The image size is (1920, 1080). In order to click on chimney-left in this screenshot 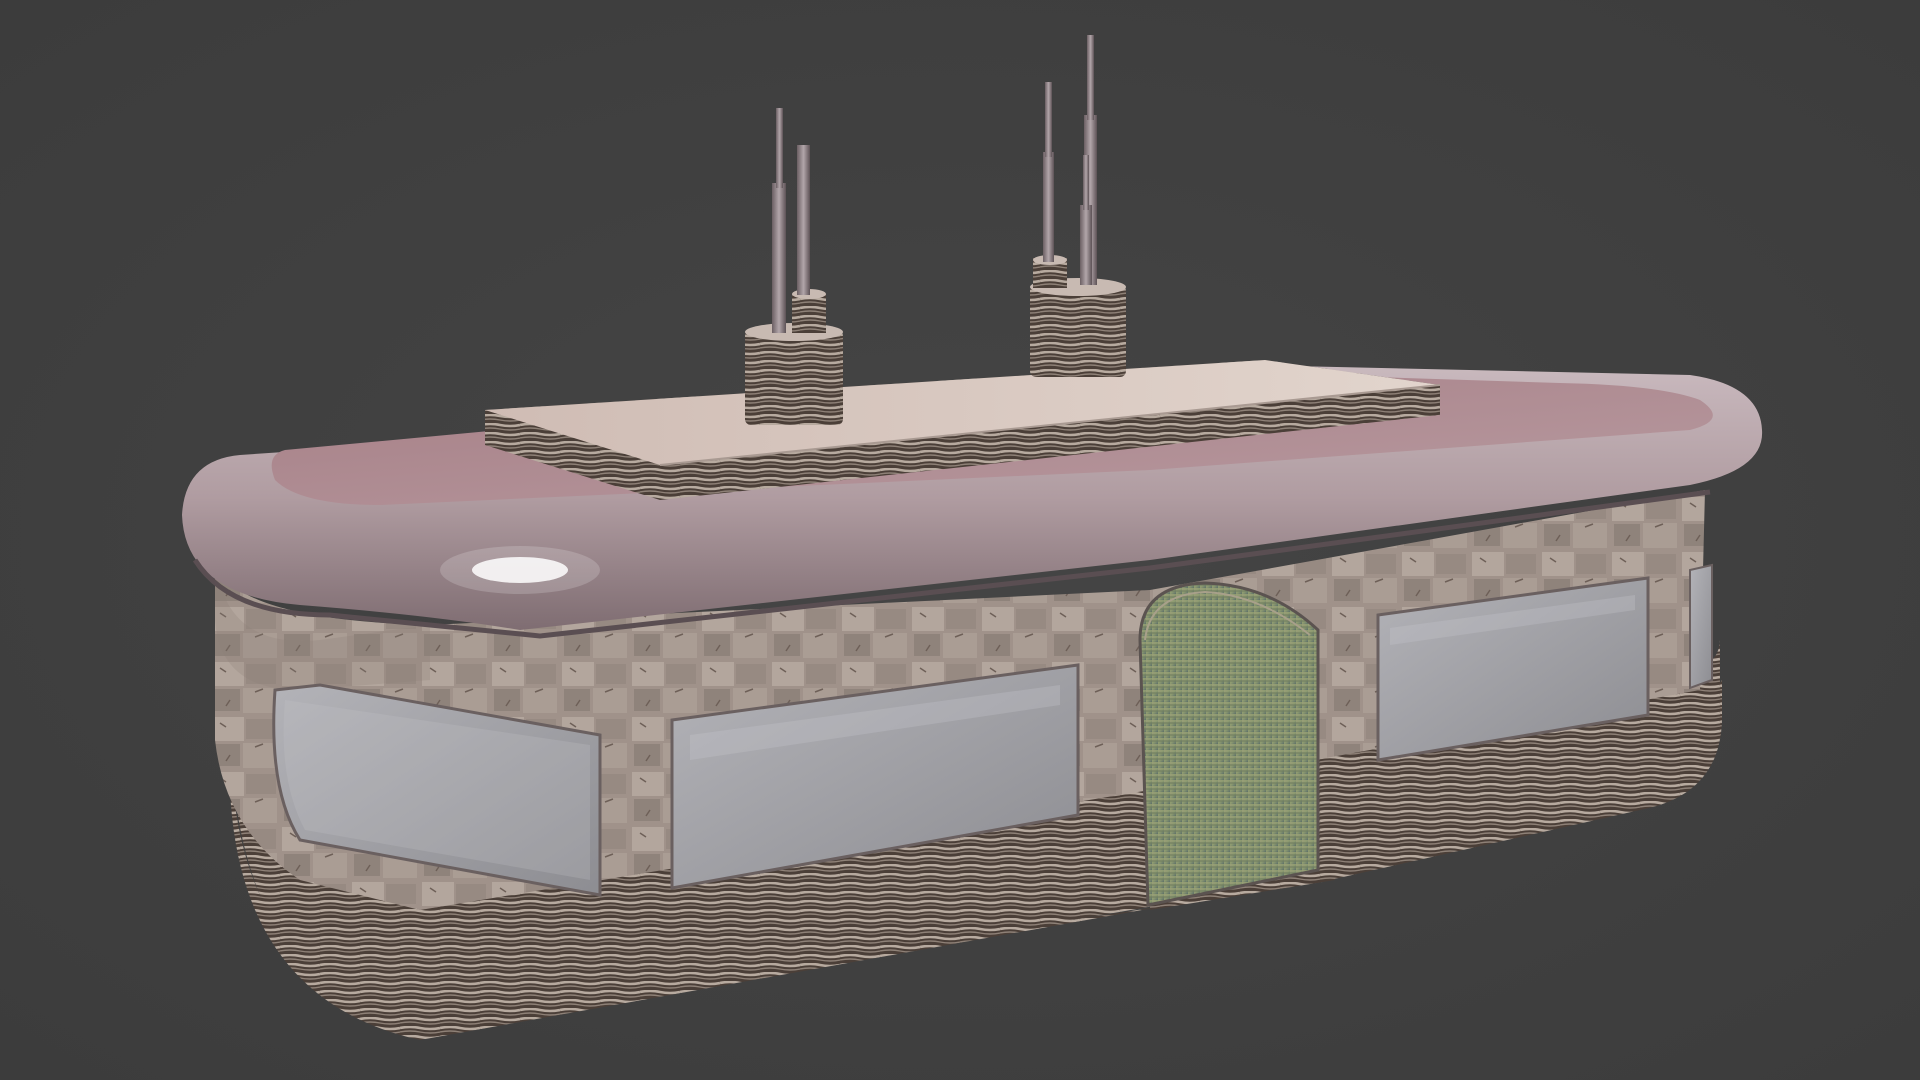, I will do `click(794, 266)`.